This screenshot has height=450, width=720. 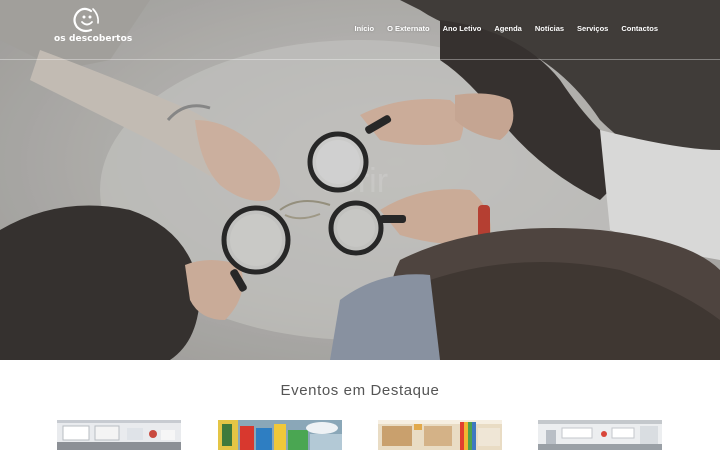 What do you see at coordinates (364, 28) in the screenshot?
I see `nav-item-inicio: Início` at bounding box center [364, 28].